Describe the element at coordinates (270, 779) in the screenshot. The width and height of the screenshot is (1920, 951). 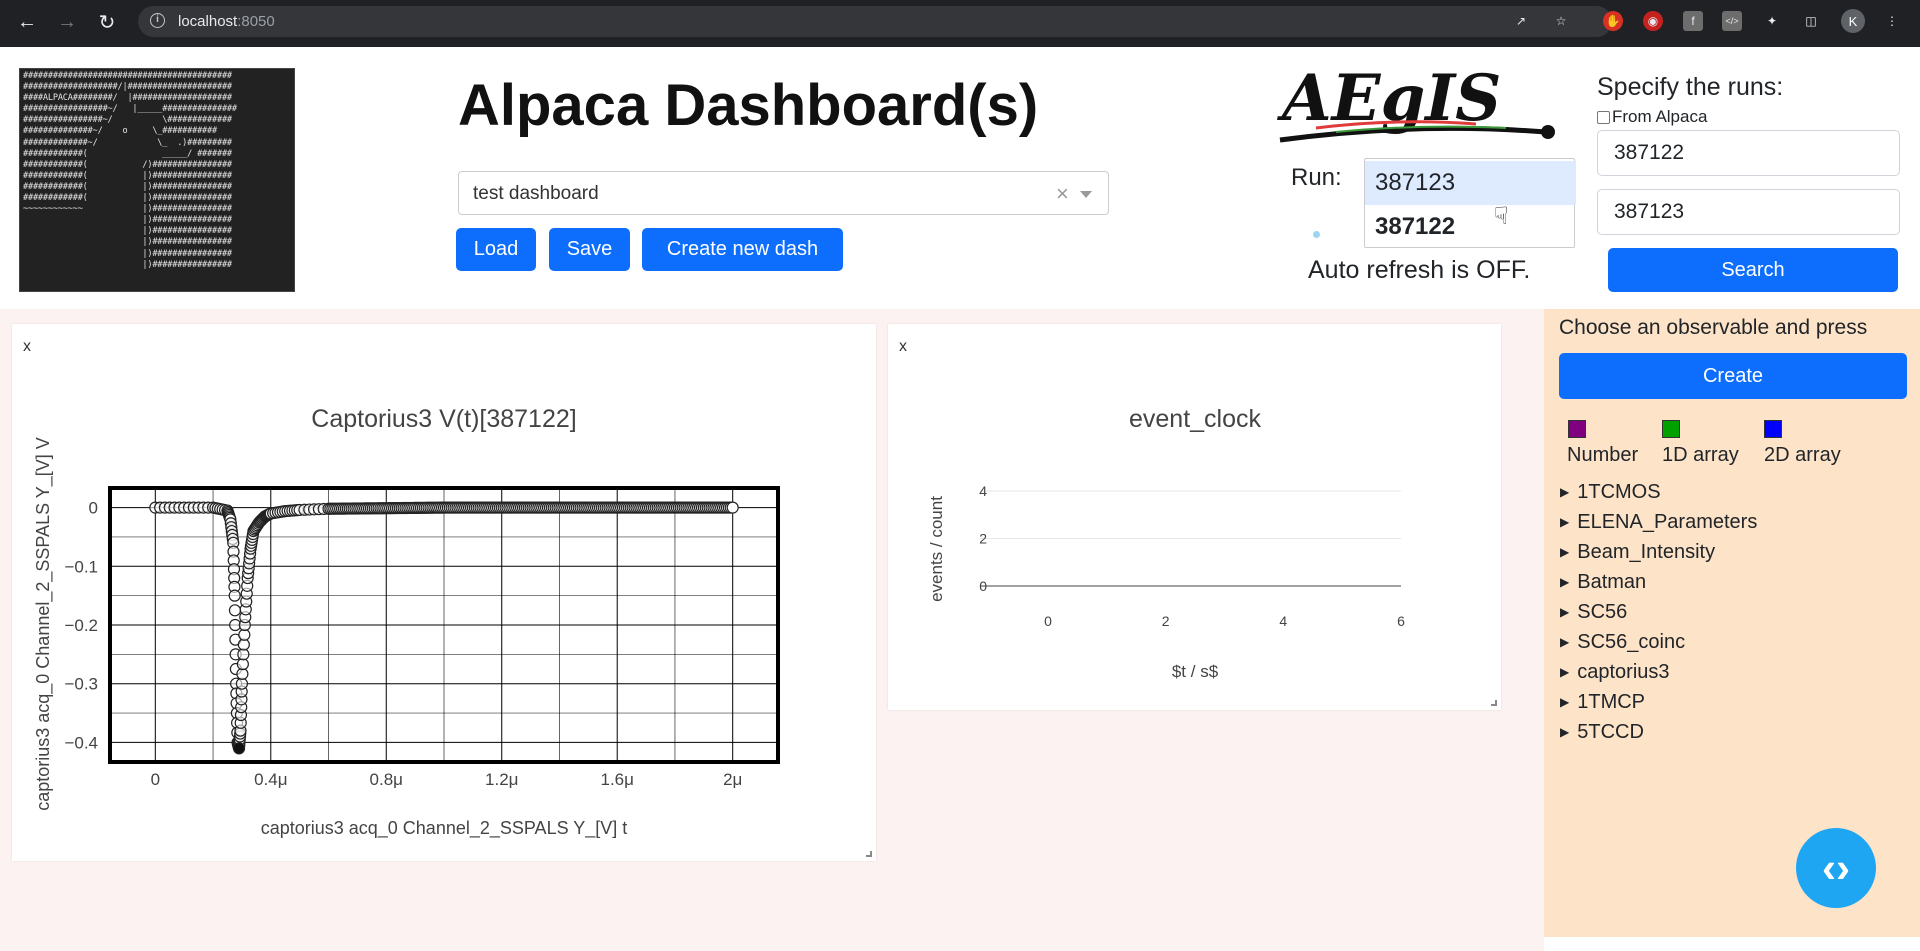
I see `x-tick-label: 0.4μ` at that location.